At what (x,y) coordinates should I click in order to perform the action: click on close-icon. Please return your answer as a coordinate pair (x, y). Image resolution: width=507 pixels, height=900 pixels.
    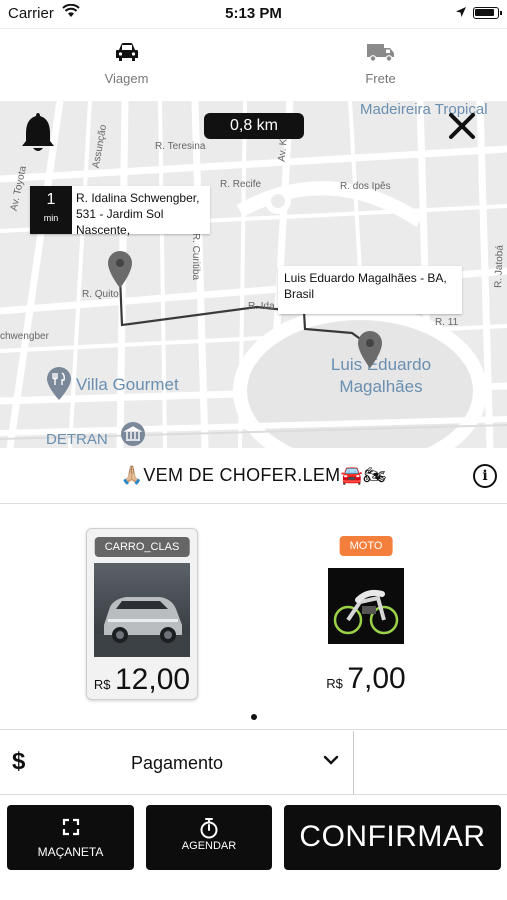
    Looking at the image, I should click on (462, 126).